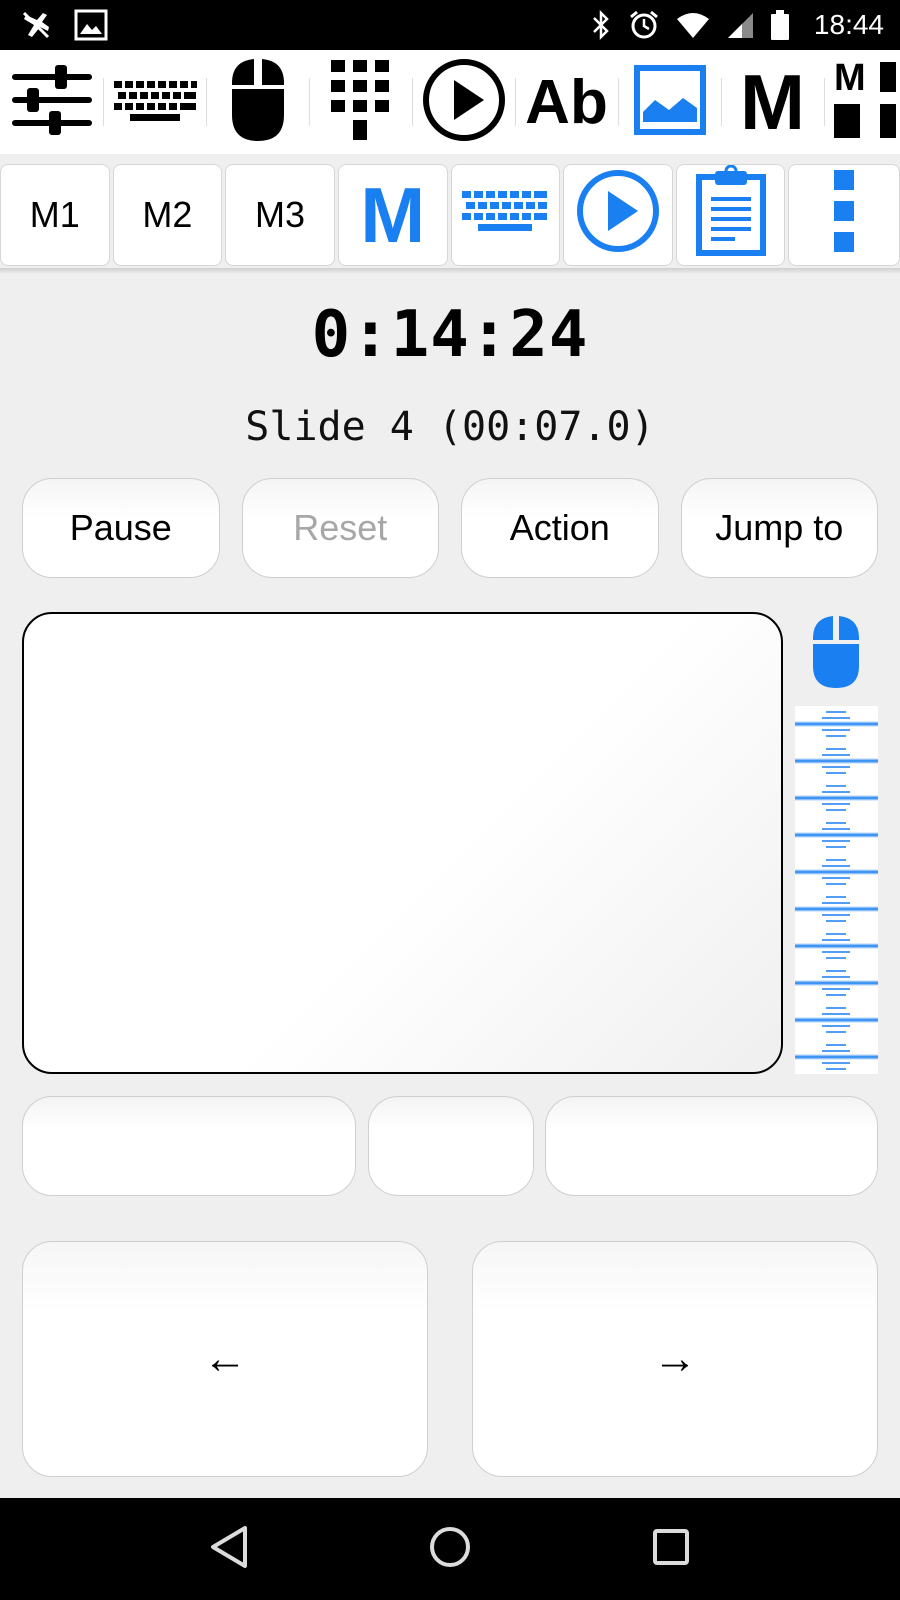 The height and width of the screenshot is (1600, 900). What do you see at coordinates (850, 78) in the screenshot?
I see `svg-text: M` at bounding box center [850, 78].